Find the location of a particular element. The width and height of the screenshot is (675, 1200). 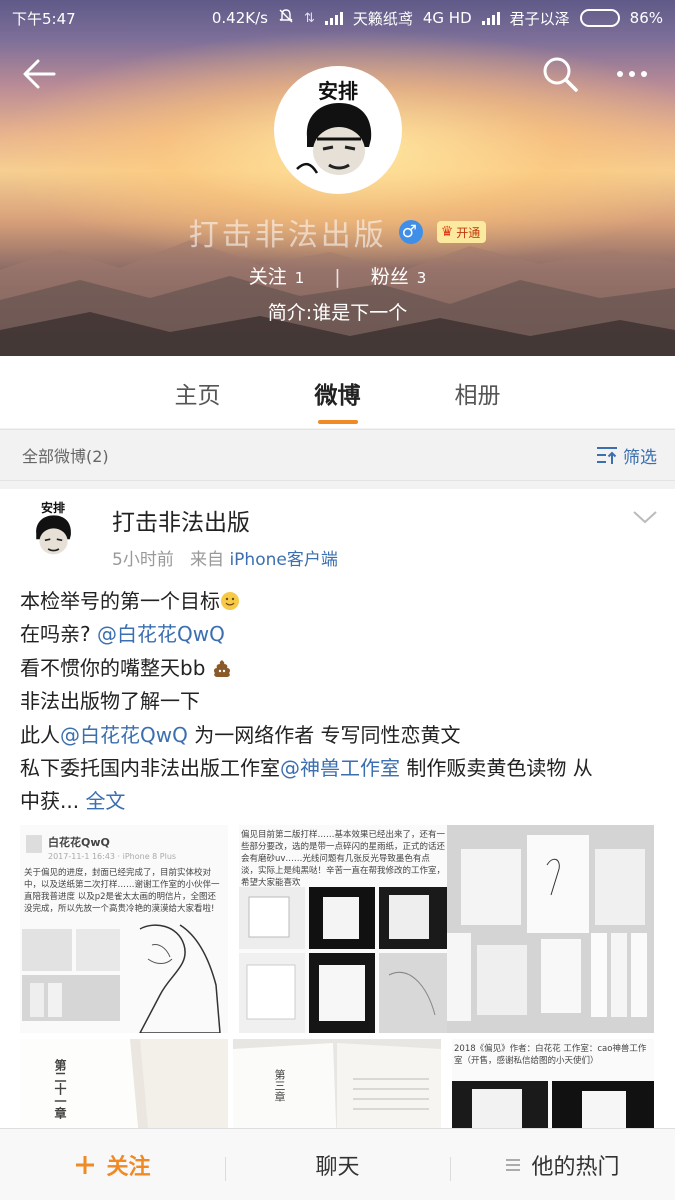

post-image-5: 第三章 is located at coordinates (337, 1084).